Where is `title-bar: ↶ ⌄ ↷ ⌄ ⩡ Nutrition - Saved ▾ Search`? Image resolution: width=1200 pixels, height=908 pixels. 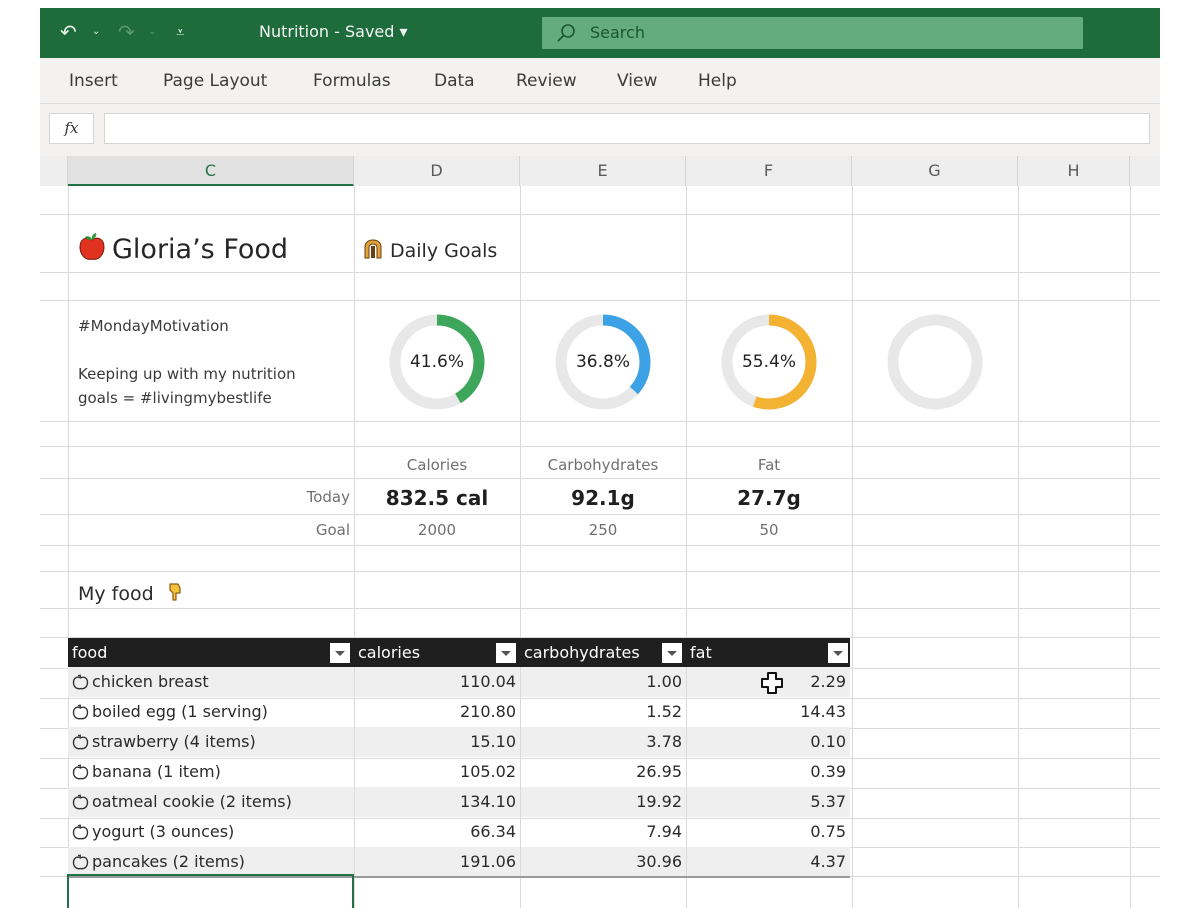
title-bar: ↶ ⌄ ↷ ⌄ ⩡ Nutrition - Saved ▾ Search is located at coordinates (600, 33).